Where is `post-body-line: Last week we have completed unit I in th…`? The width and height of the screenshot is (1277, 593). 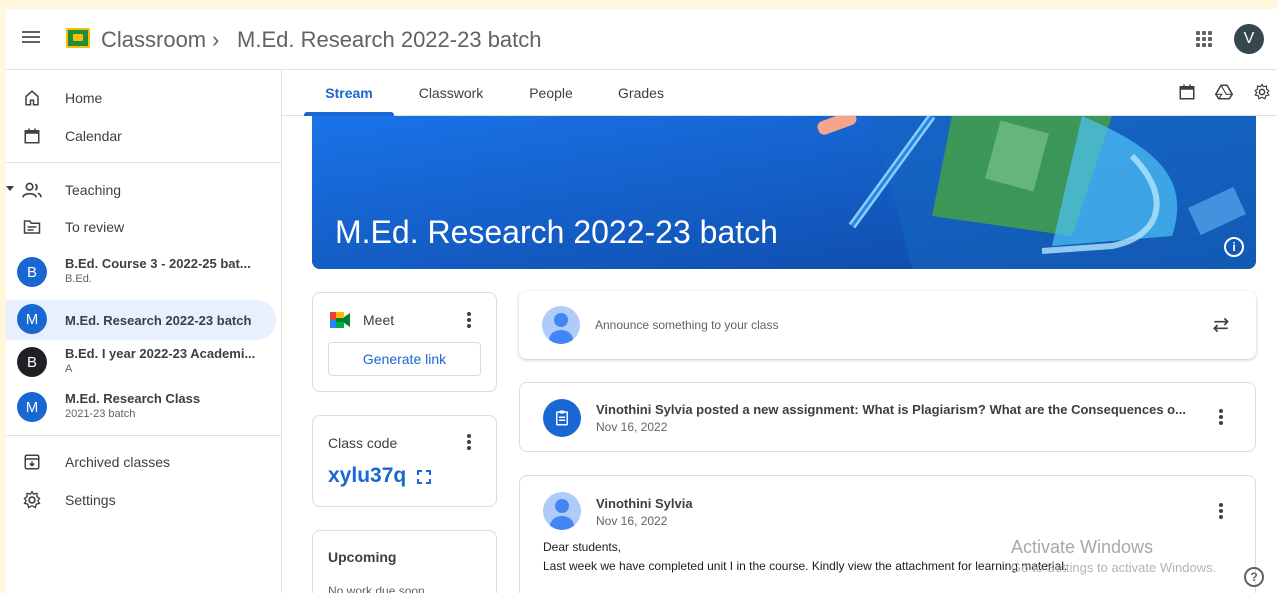 post-body-line: Last week we have completed unit I in th… is located at coordinates (805, 566).